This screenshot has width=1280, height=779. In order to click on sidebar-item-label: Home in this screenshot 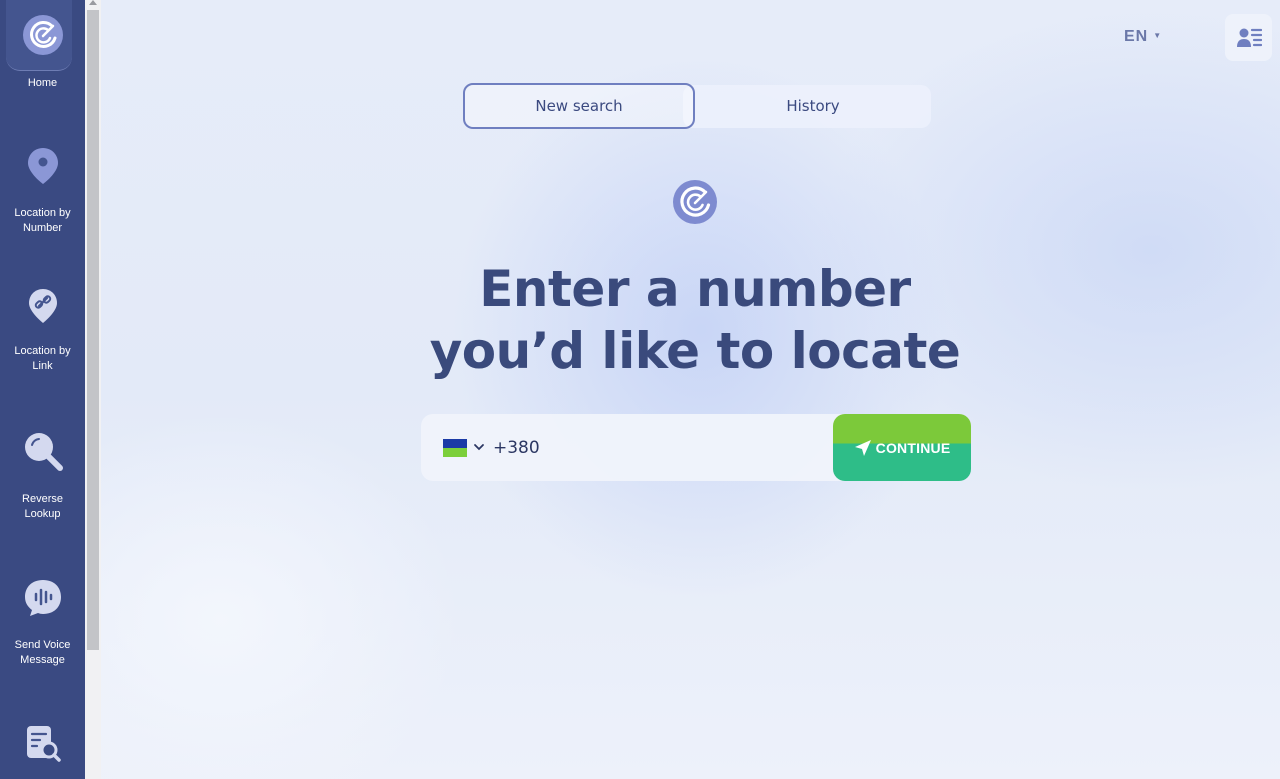, I will do `click(42, 83)`.